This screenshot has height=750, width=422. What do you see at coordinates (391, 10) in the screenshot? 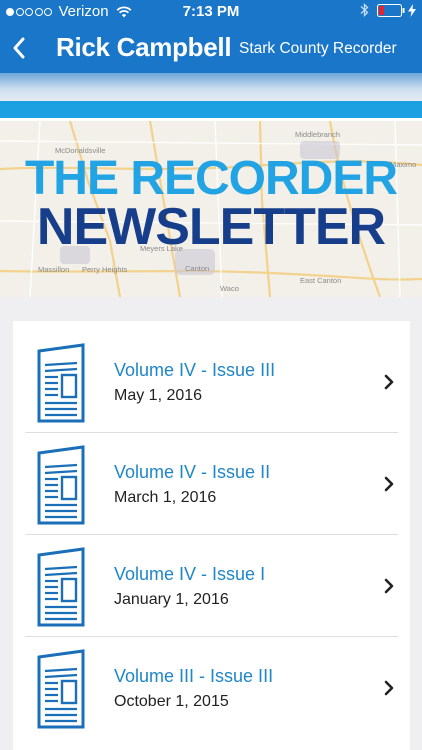
I see `battery-icon` at bounding box center [391, 10].